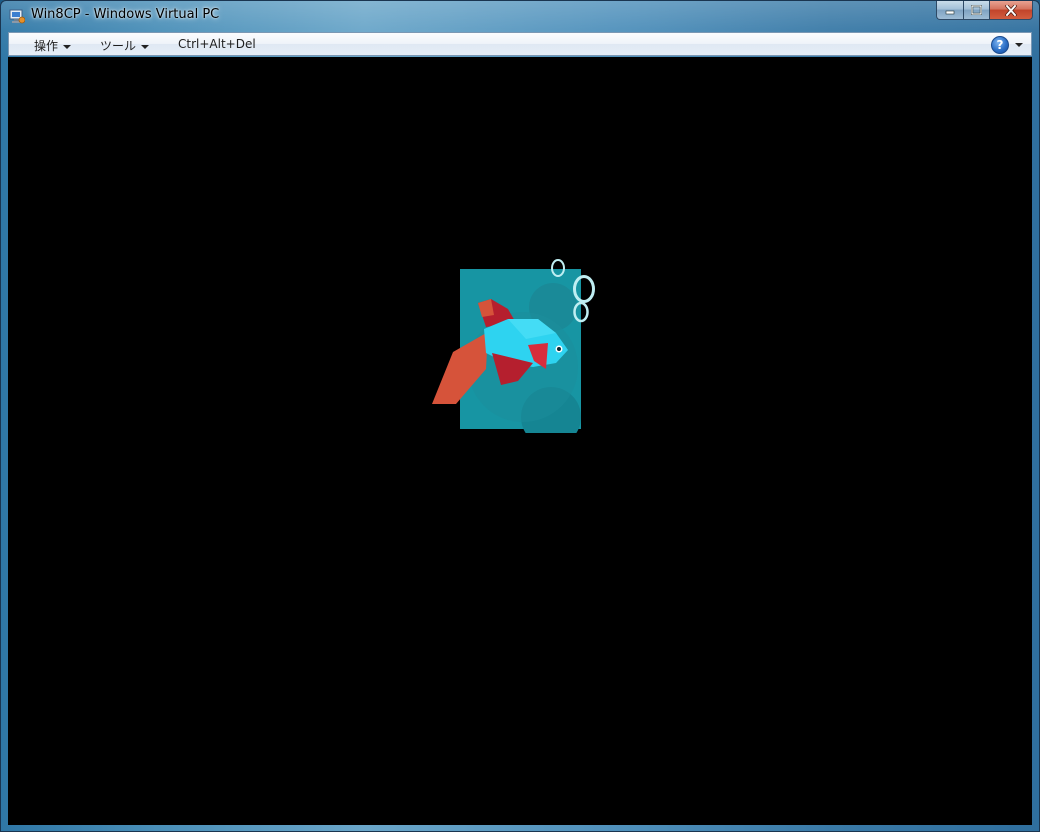 This screenshot has height=832, width=1040. I want to click on maximize-button, so click(976, 10).